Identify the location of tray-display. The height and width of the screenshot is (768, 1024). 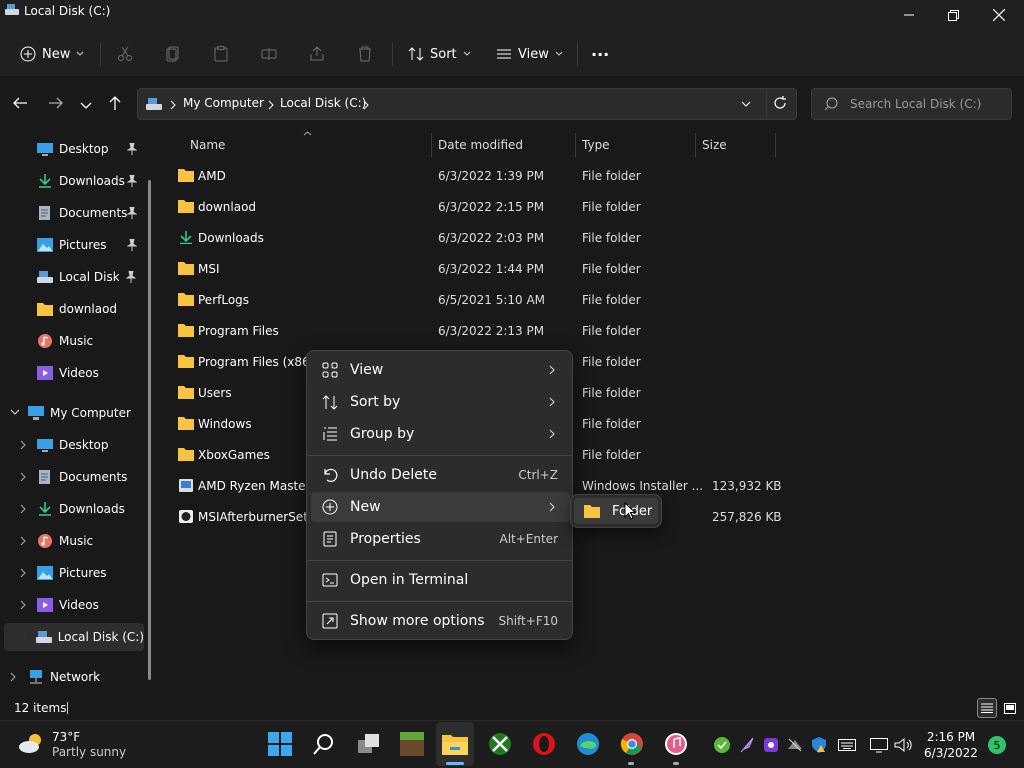
(879, 745).